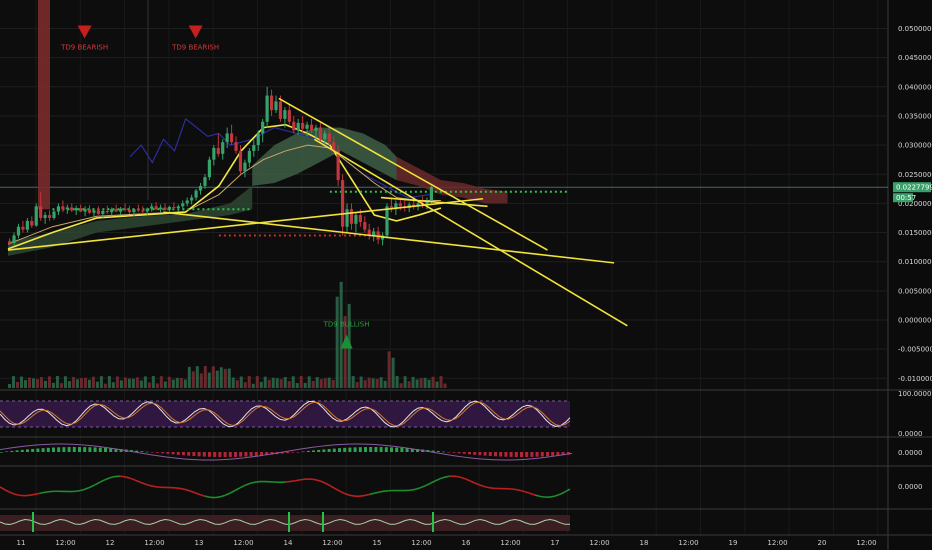  Describe the element at coordinates (110, 543) in the screenshot. I see `time-tick: 12` at that location.